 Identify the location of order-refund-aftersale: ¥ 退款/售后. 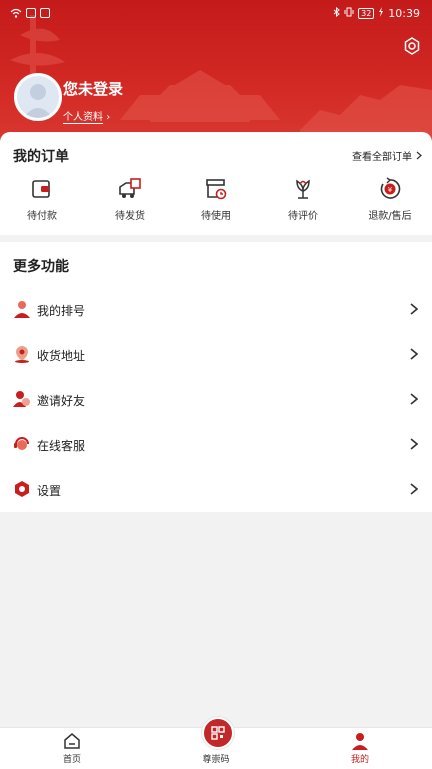
(390, 199).